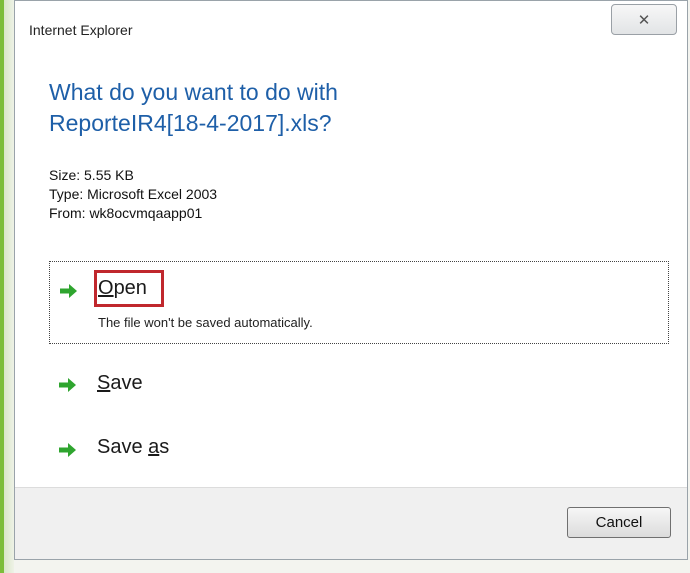 This screenshot has width=690, height=573. I want to click on save-as-option: Save as, so click(359, 449).